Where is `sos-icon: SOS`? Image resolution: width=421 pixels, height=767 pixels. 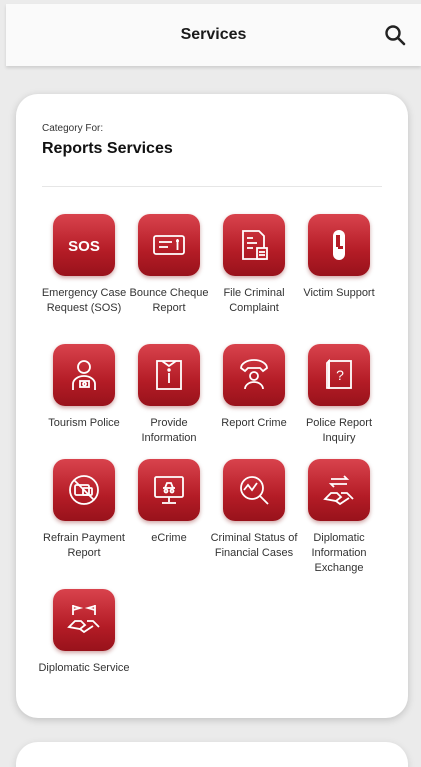 sos-icon: SOS is located at coordinates (84, 245).